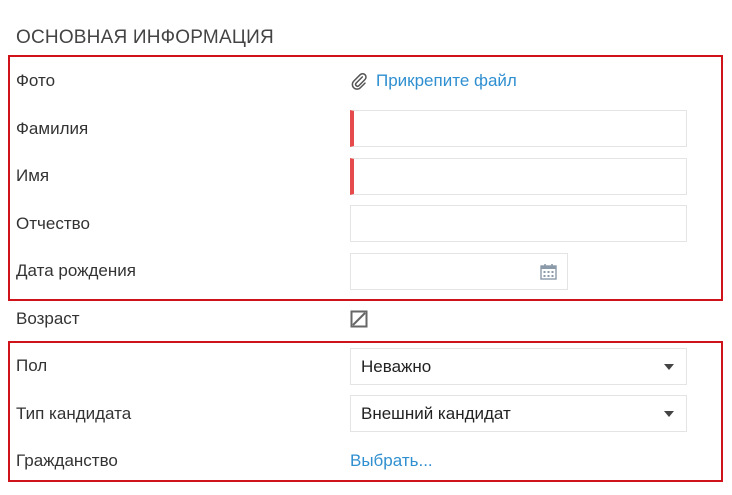 The width and height of the screenshot is (732, 495). I want to click on attach-file-link: Прикрепите файл, so click(446, 81).